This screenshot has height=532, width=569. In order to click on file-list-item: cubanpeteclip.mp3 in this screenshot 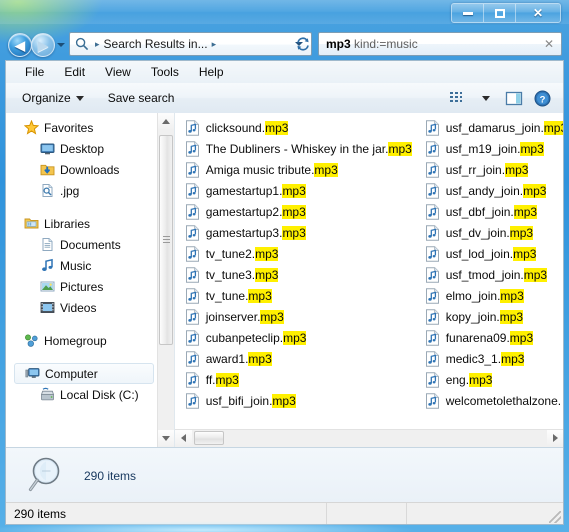, I will do `click(295, 337)`.